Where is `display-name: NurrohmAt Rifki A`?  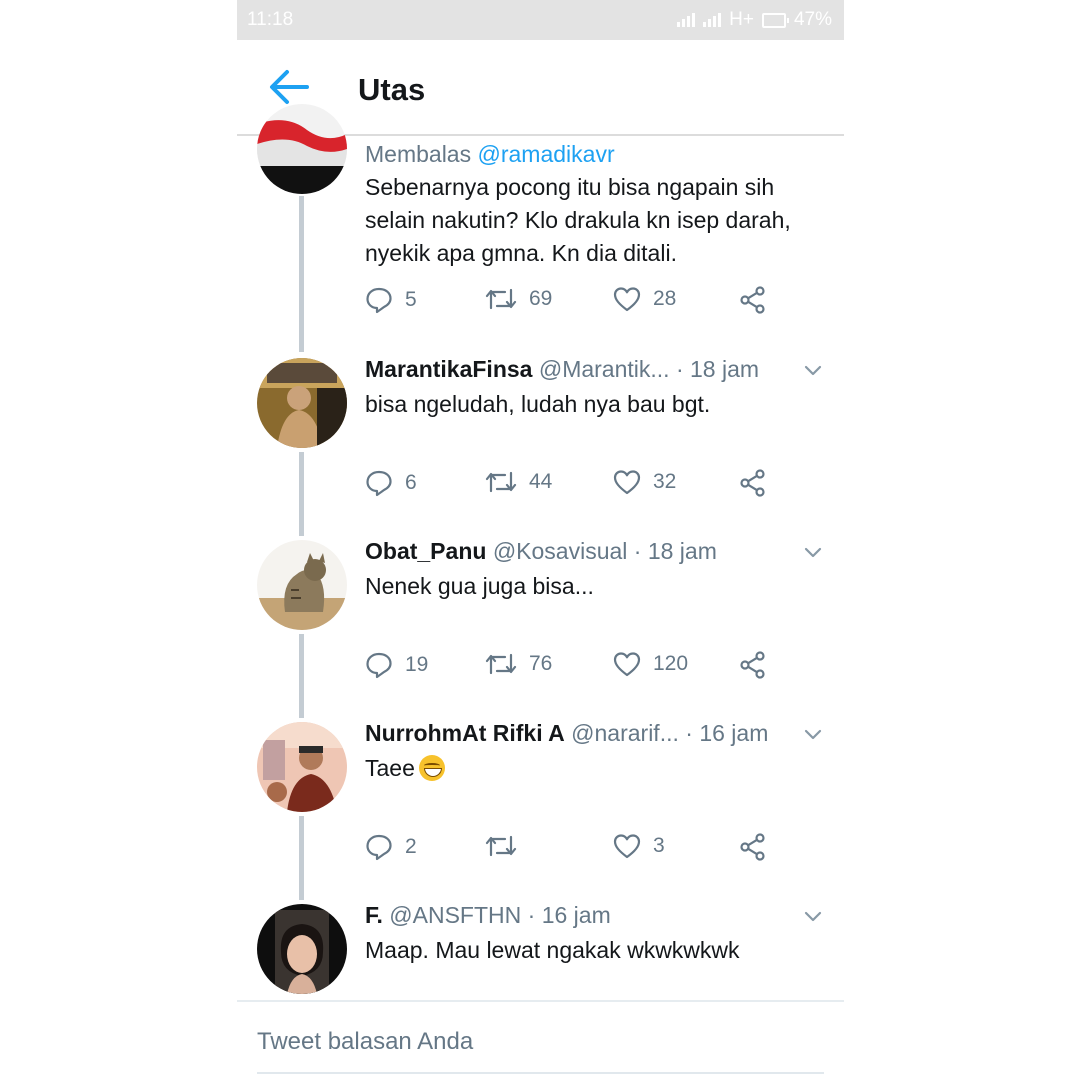 display-name: NurrohmAt Rifki A is located at coordinates (465, 733).